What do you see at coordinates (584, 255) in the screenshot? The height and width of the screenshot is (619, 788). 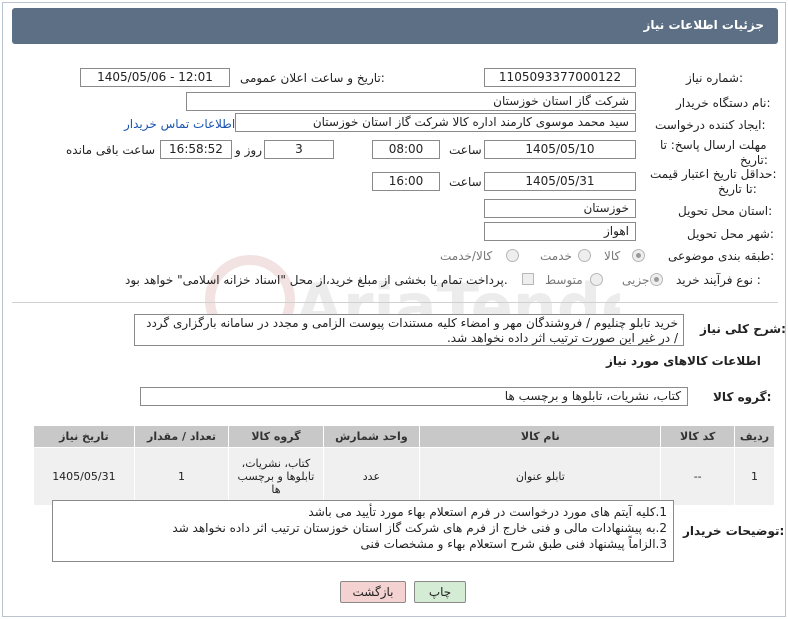 I see `category-radio-service` at bounding box center [584, 255].